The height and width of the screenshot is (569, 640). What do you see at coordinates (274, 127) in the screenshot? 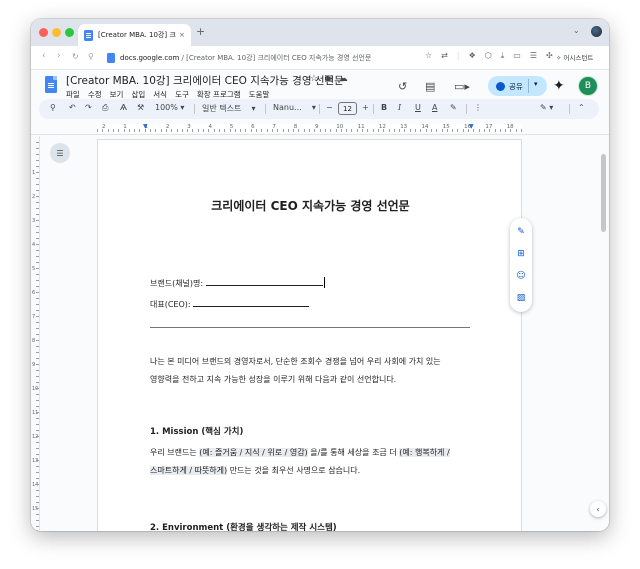
I see `ruler-number: 7` at bounding box center [274, 127].